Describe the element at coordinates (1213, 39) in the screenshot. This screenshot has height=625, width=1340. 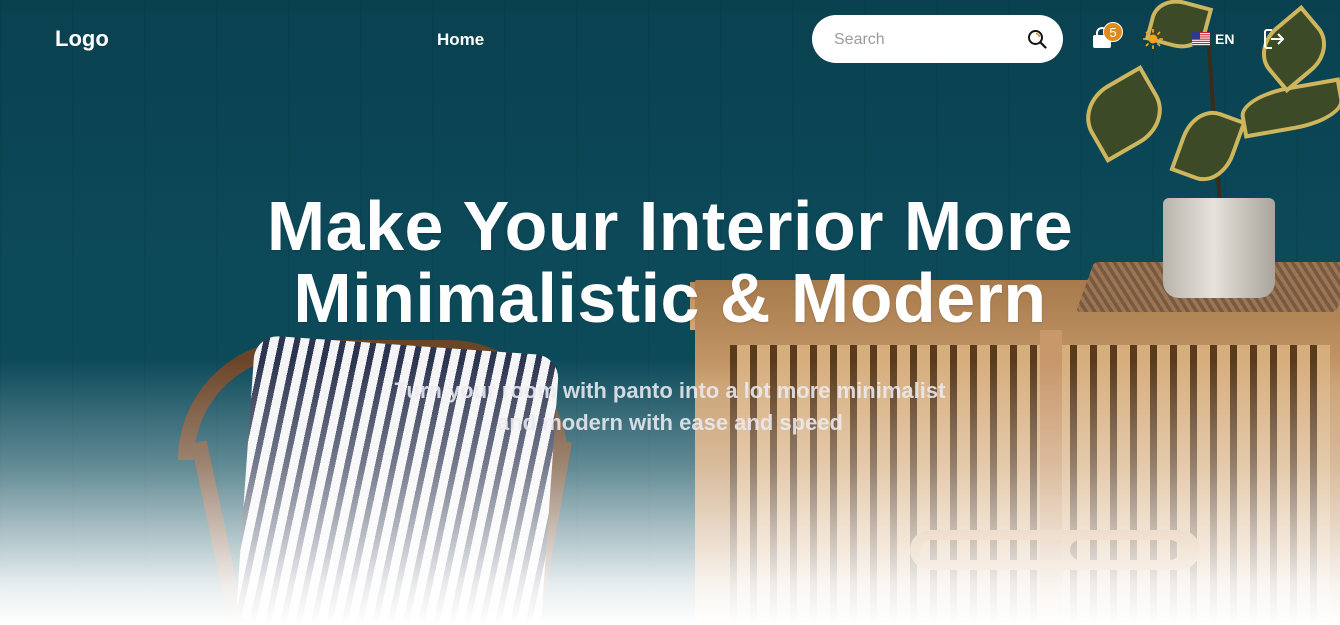
I see `language-selector: EN` at that location.